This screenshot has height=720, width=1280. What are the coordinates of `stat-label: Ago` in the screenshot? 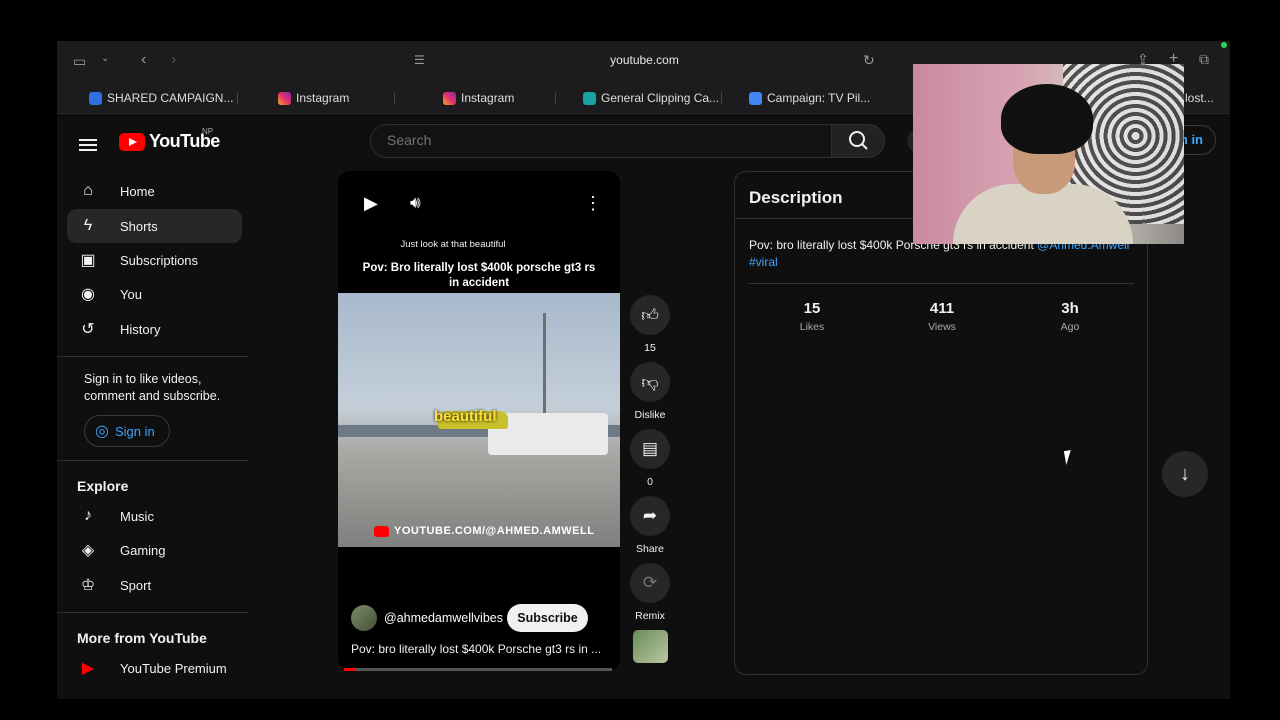 It's located at (1070, 327).